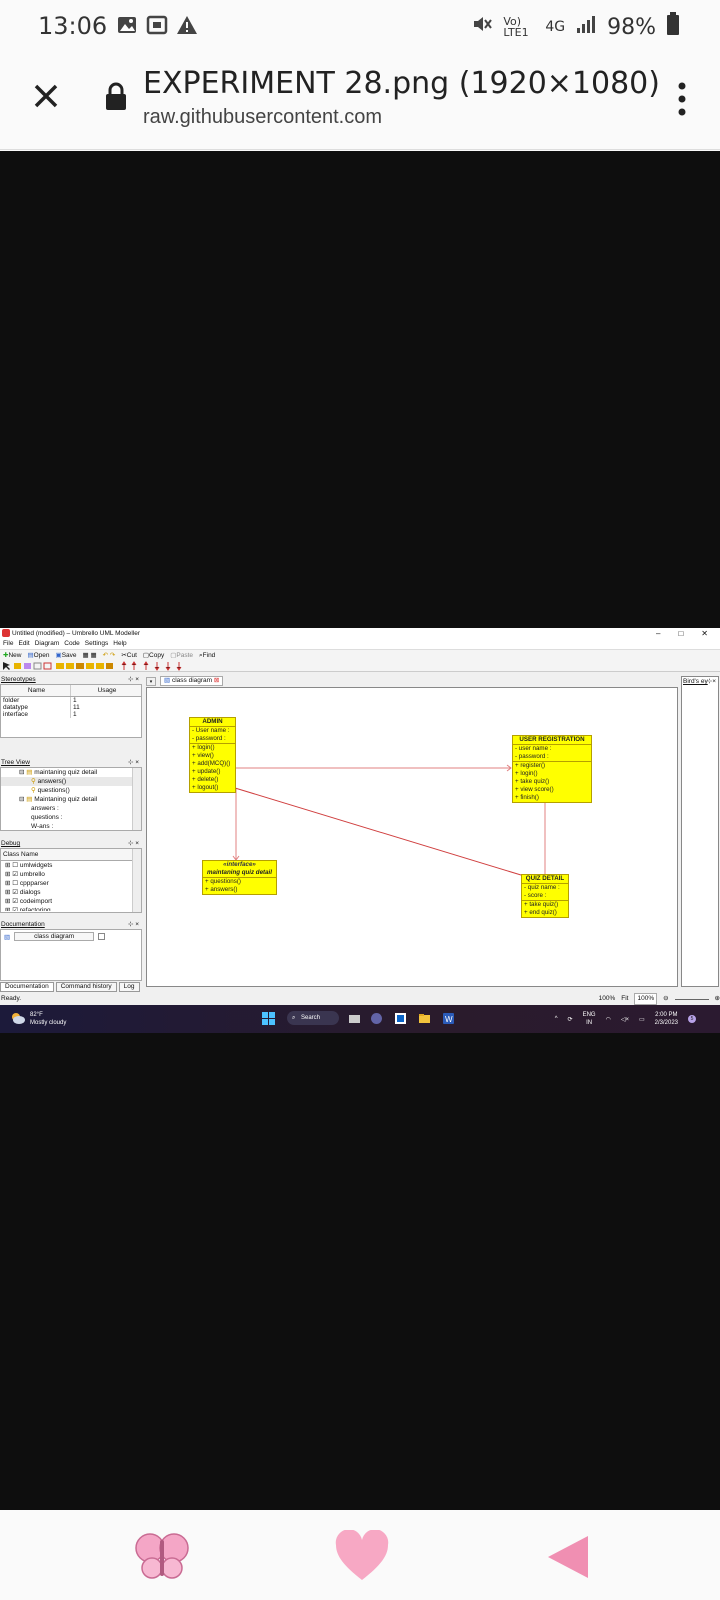 The height and width of the screenshot is (1600, 720). Describe the element at coordinates (71, 700) in the screenshot. I see `table-row: folder 1` at that location.